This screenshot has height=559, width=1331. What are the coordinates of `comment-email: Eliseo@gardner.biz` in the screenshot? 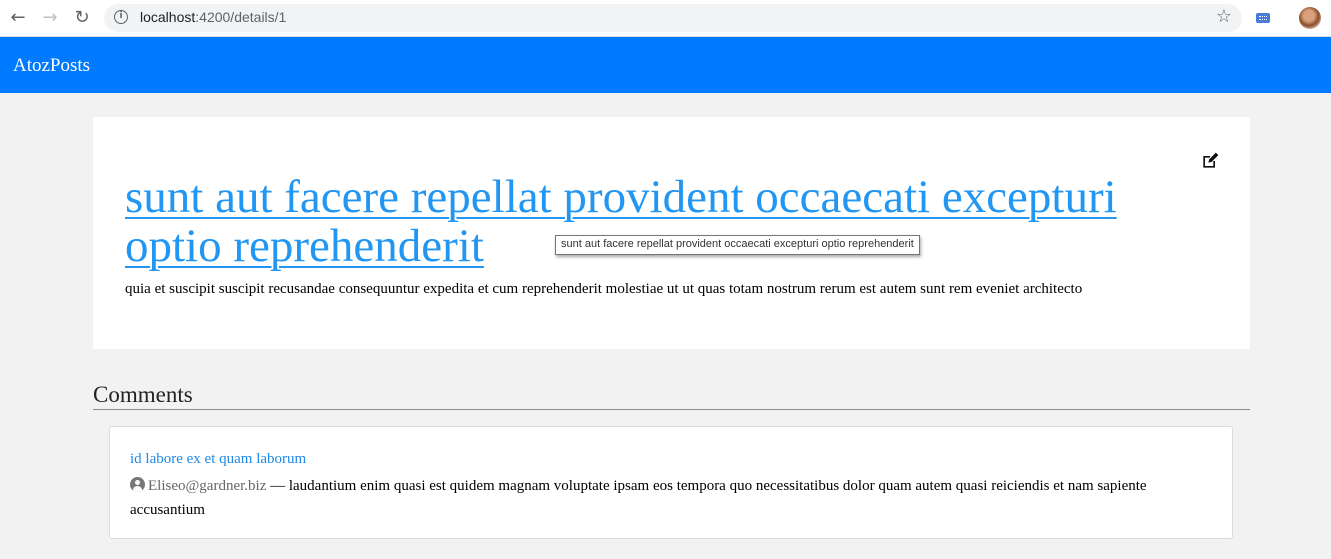 It's located at (207, 486).